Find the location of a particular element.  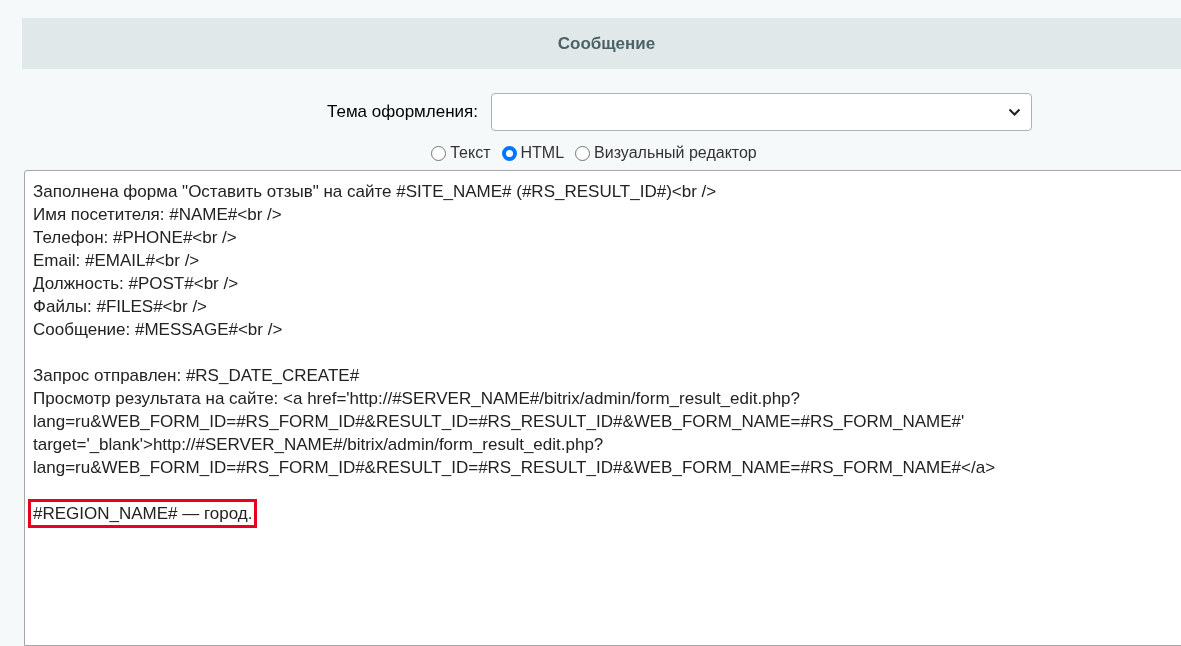

chevron-down-icon is located at coordinates (1014, 112).